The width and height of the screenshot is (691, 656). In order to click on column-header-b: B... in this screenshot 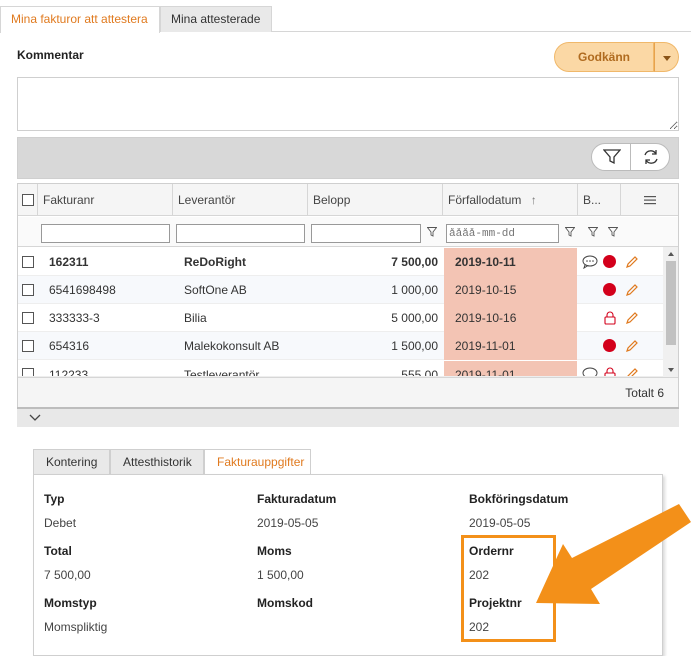, I will do `click(599, 200)`.